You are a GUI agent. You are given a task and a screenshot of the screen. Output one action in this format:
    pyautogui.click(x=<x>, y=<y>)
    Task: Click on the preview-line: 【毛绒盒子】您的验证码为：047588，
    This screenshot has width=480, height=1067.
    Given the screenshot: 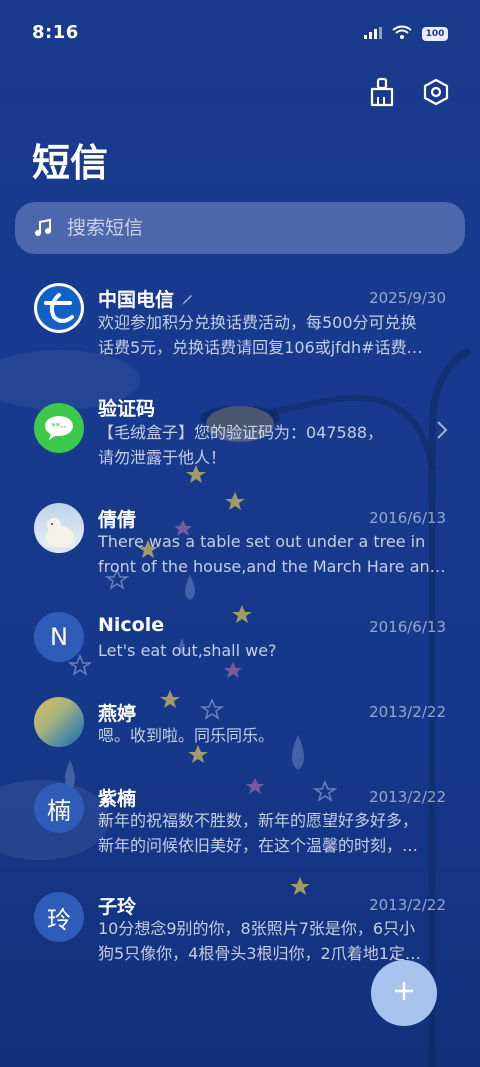 What is the action you would take?
    pyautogui.click(x=241, y=432)
    